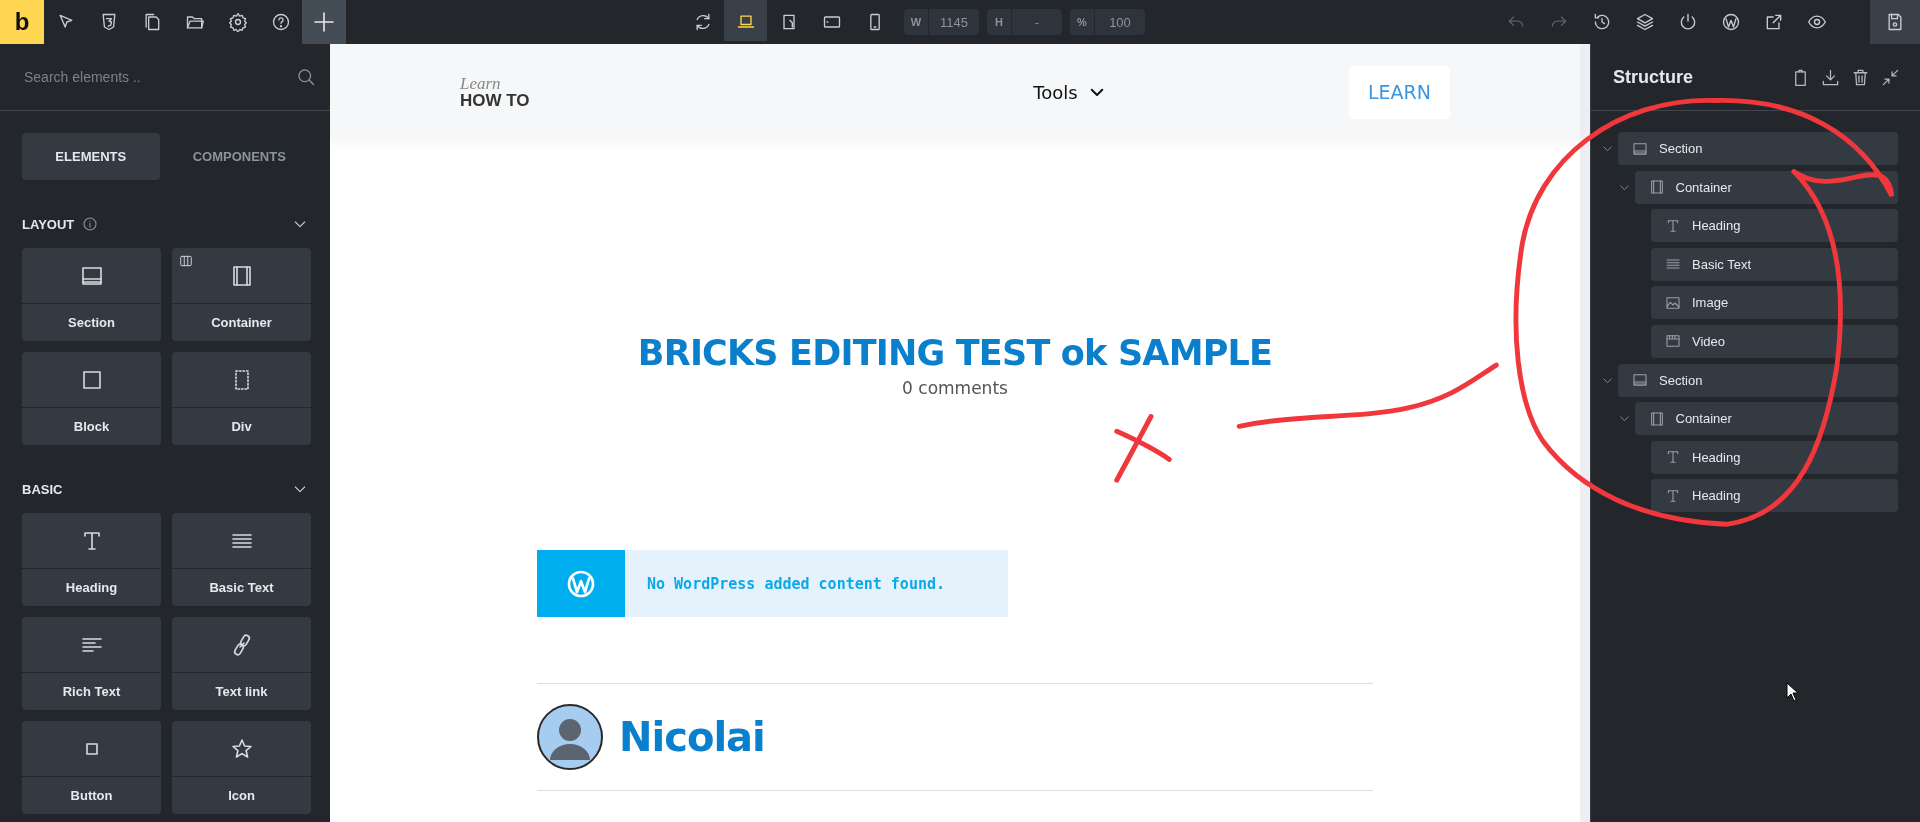 The height and width of the screenshot is (822, 1920). What do you see at coordinates (1585, 433) in the screenshot?
I see `scrollbar` at bounding box center [1585, 433].